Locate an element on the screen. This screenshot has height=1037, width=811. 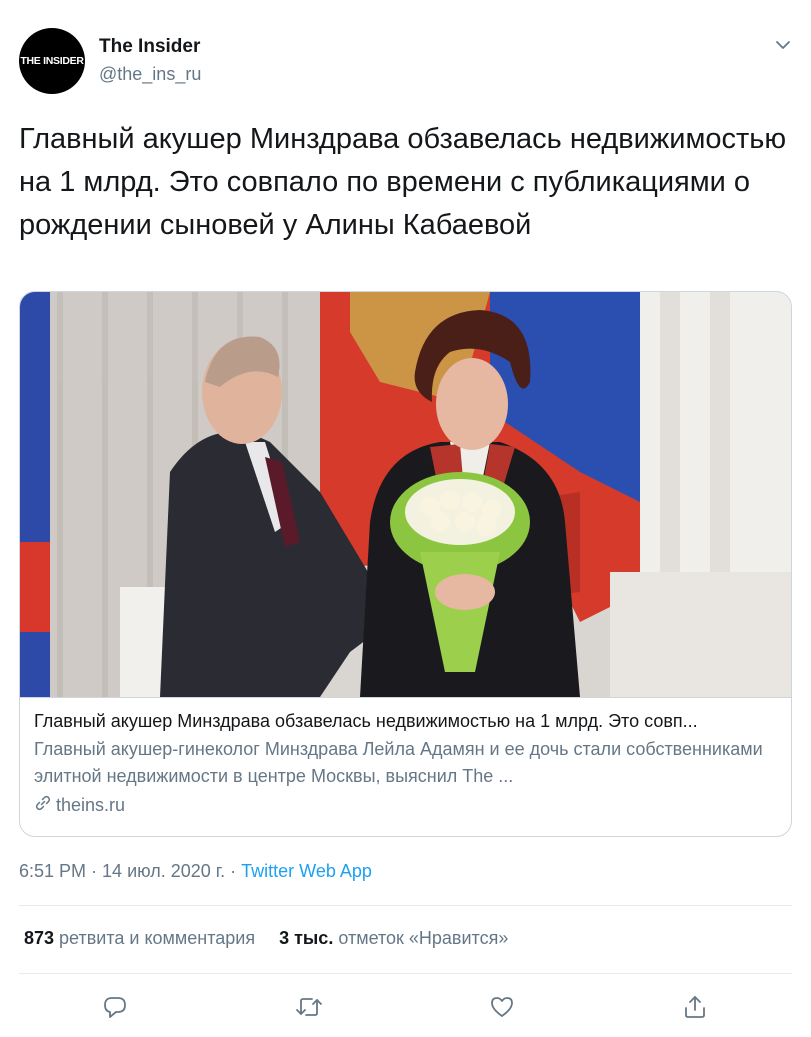
tweet-source: Twitter Web App is located at coordinates (306, 871).